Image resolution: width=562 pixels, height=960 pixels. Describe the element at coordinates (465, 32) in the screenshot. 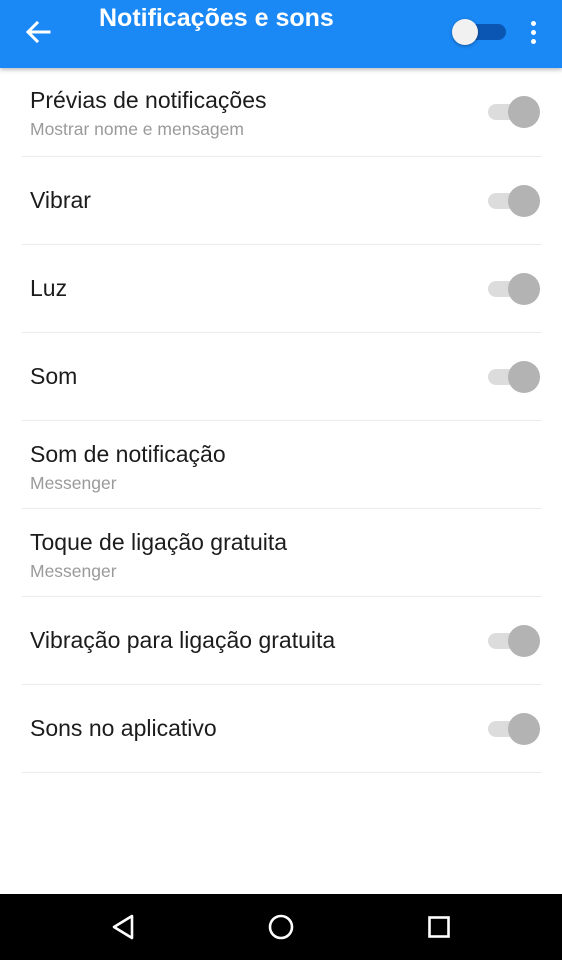

I see `master-toggle-thumb` at that location.